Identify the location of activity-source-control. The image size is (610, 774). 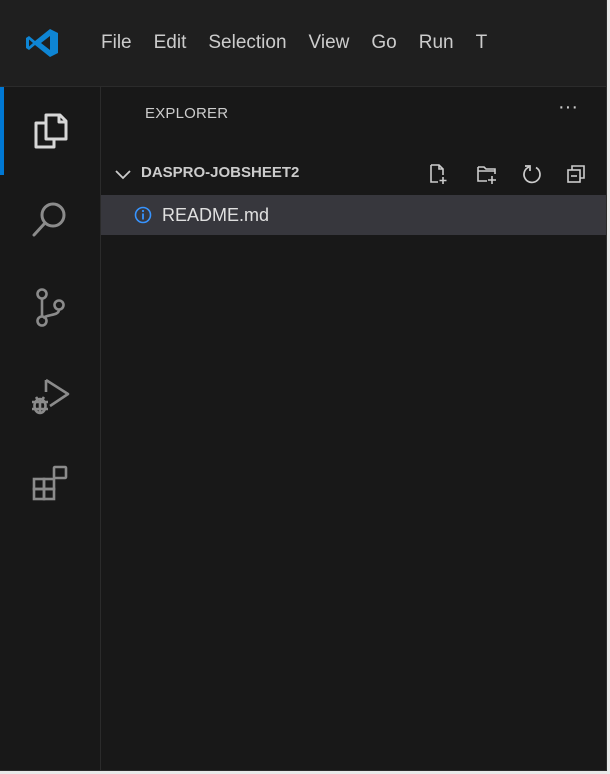
(50, 307).